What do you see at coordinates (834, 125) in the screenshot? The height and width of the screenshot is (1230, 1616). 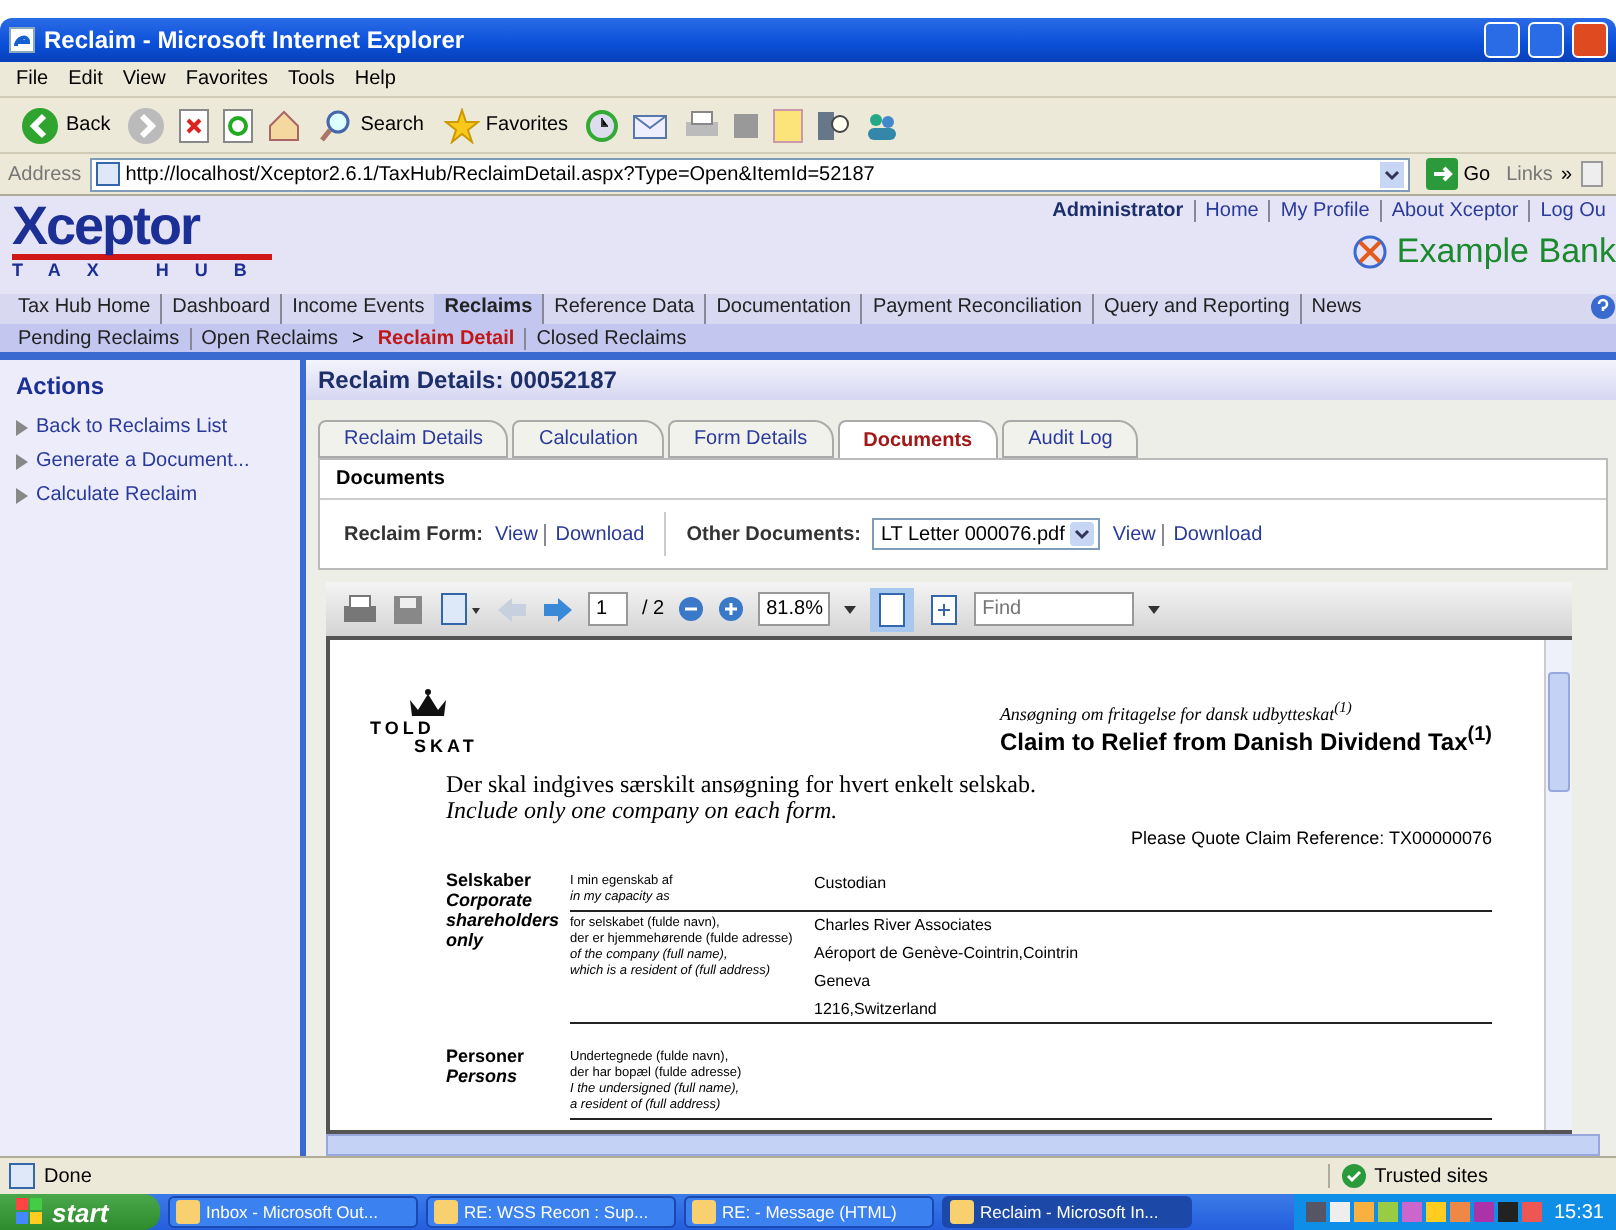 I see `research-icon` at bounding box center [834, 125].